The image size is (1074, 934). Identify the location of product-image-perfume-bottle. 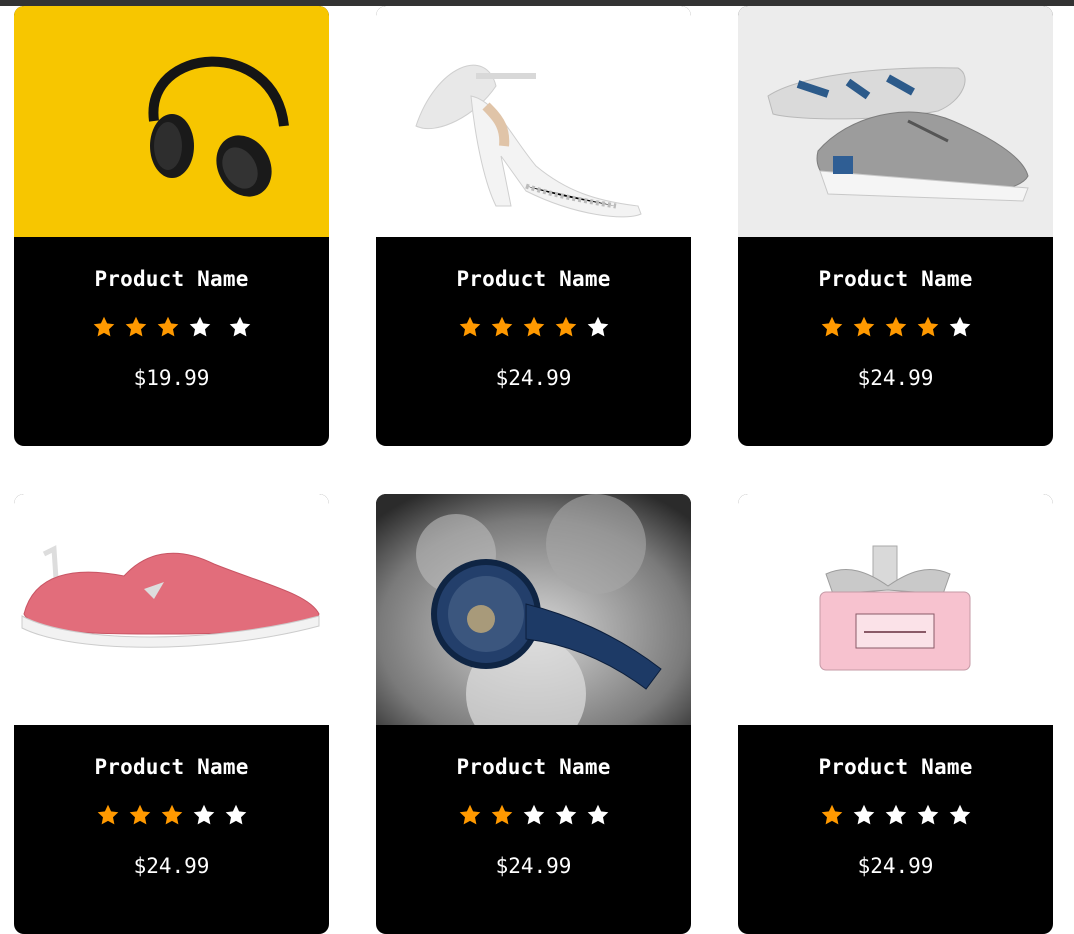
(895, 609).